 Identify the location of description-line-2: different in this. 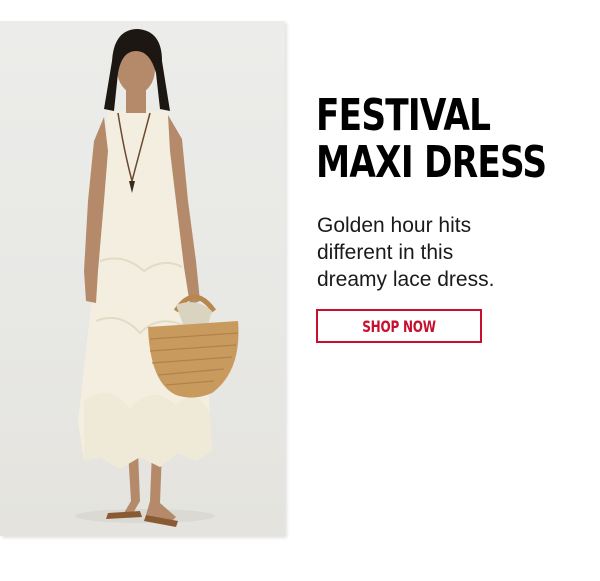
(385, 252).